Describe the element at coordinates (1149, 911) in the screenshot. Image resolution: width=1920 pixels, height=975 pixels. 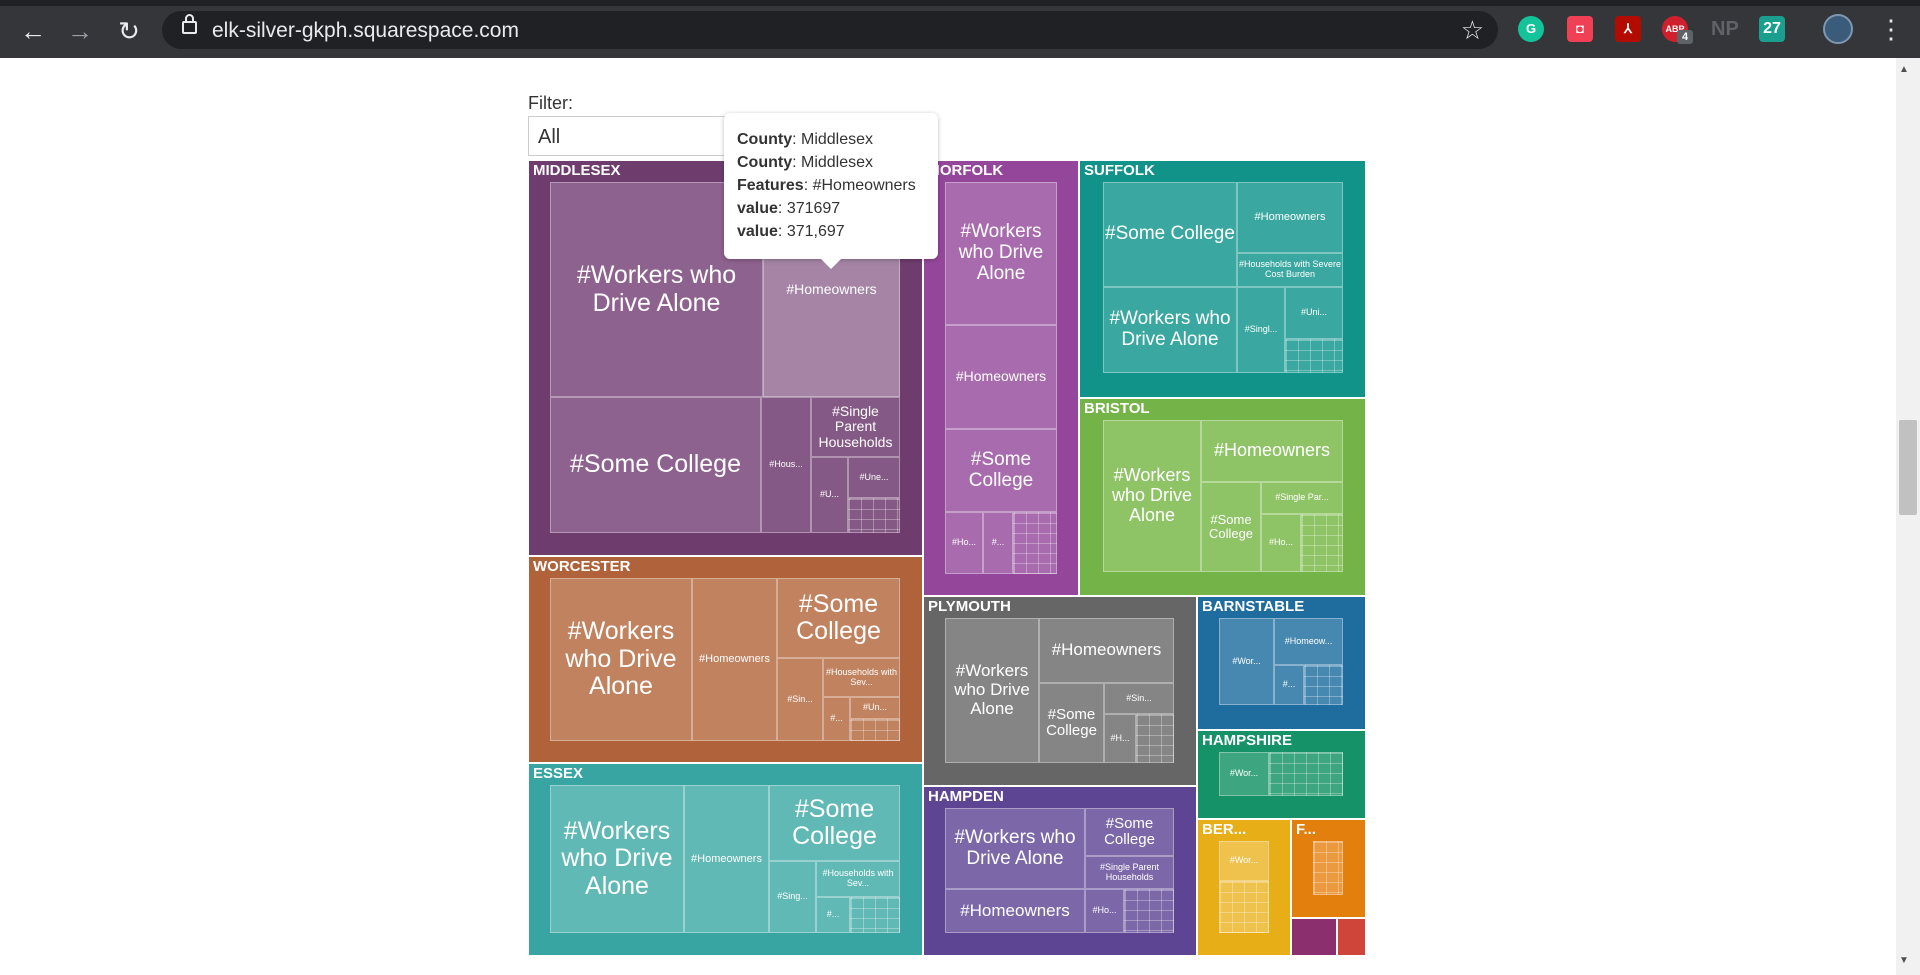
I see `cell-hampden-small` at that location.